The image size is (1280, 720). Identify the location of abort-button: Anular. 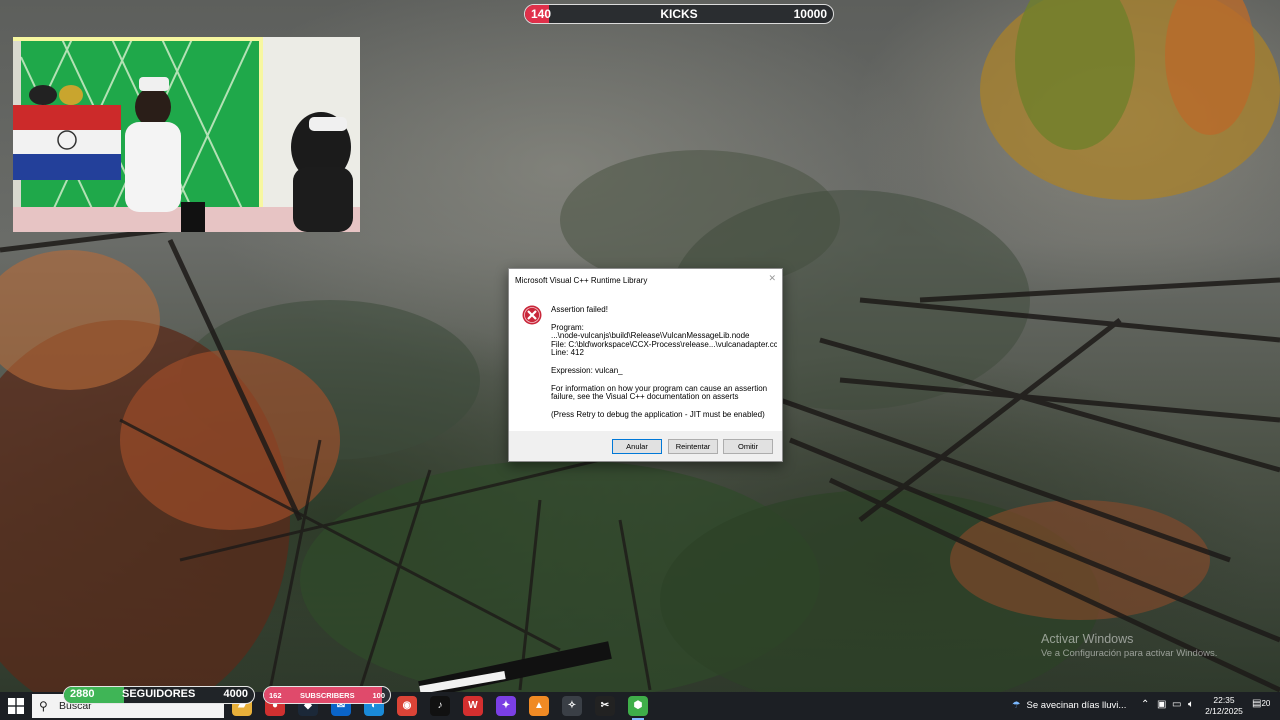
(637, 446).